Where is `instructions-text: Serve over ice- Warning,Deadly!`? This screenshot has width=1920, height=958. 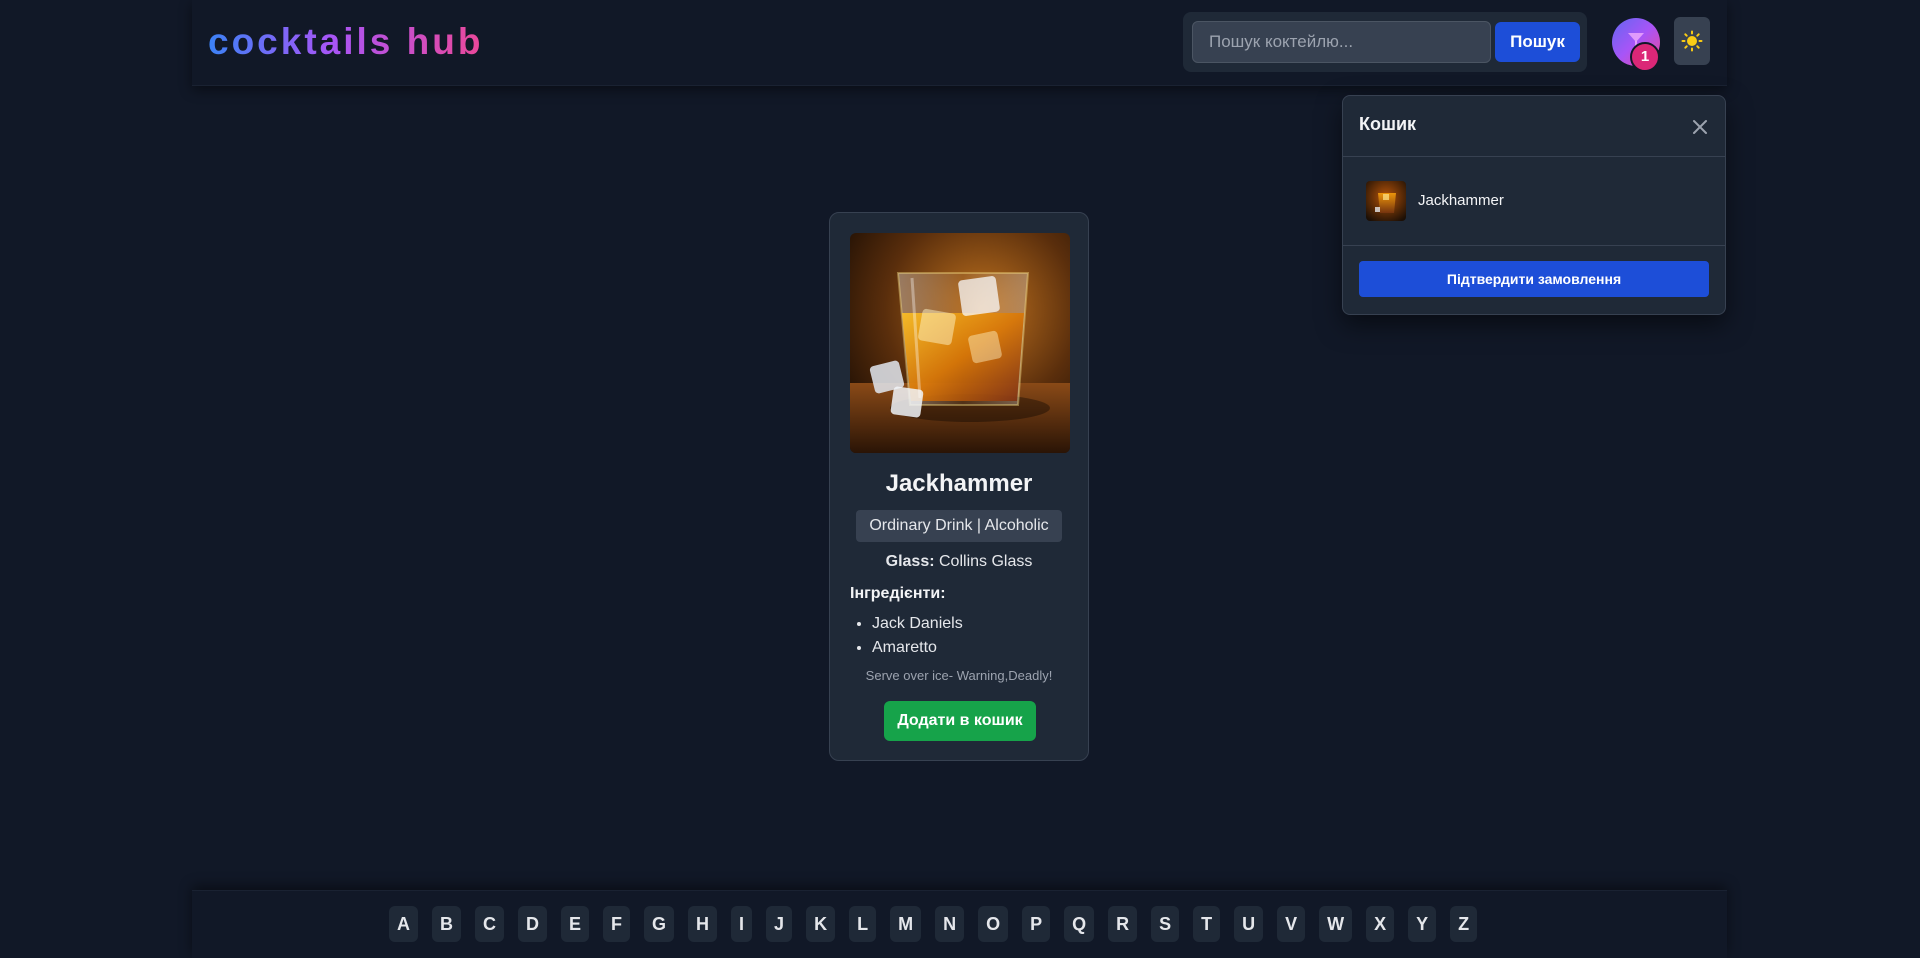 instructions-text: Serve over ice- Warning,Deadly! is located at coordinates (959, 675).